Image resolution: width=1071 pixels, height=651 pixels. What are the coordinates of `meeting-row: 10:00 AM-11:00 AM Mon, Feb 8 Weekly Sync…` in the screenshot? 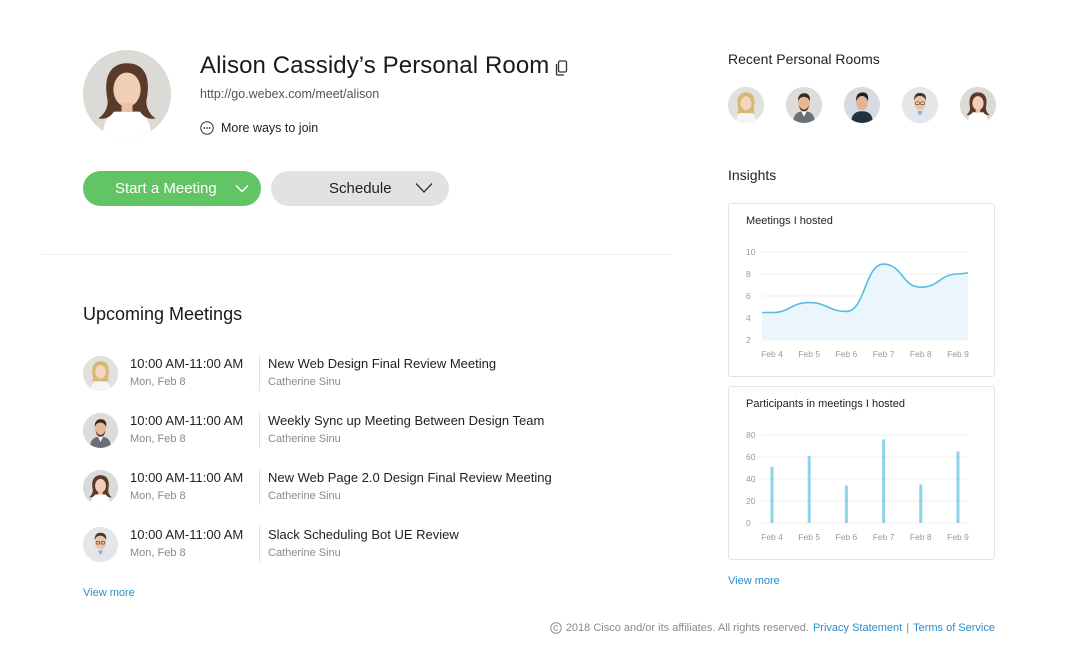 It's located at (378, 434).